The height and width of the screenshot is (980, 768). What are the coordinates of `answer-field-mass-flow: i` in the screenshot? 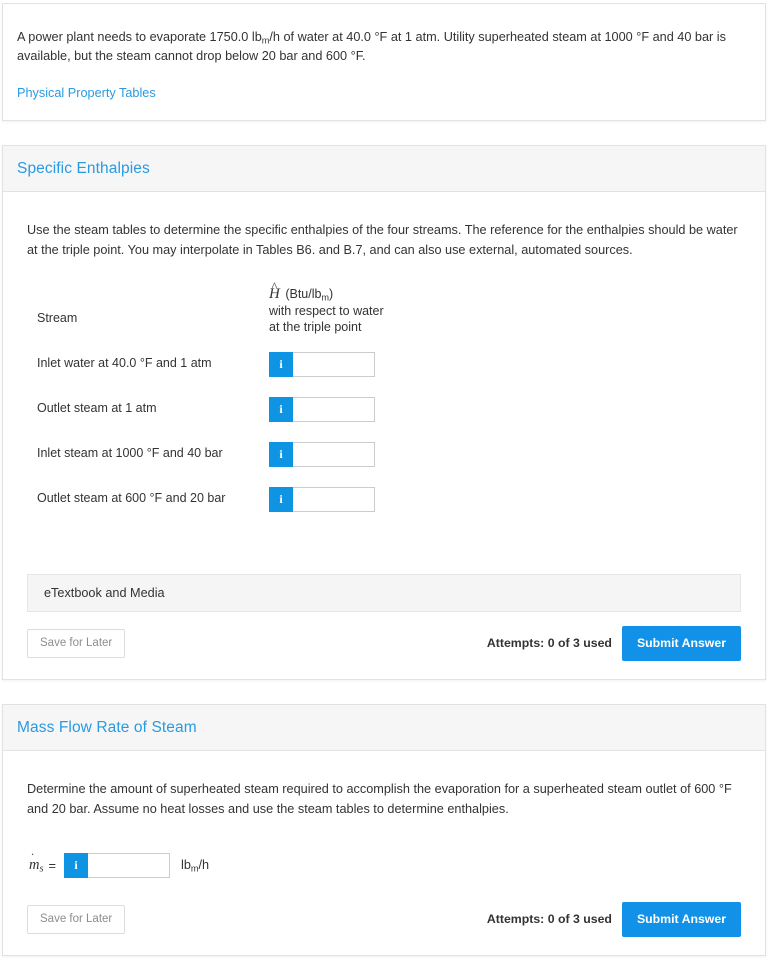 It's located at (117, 865).